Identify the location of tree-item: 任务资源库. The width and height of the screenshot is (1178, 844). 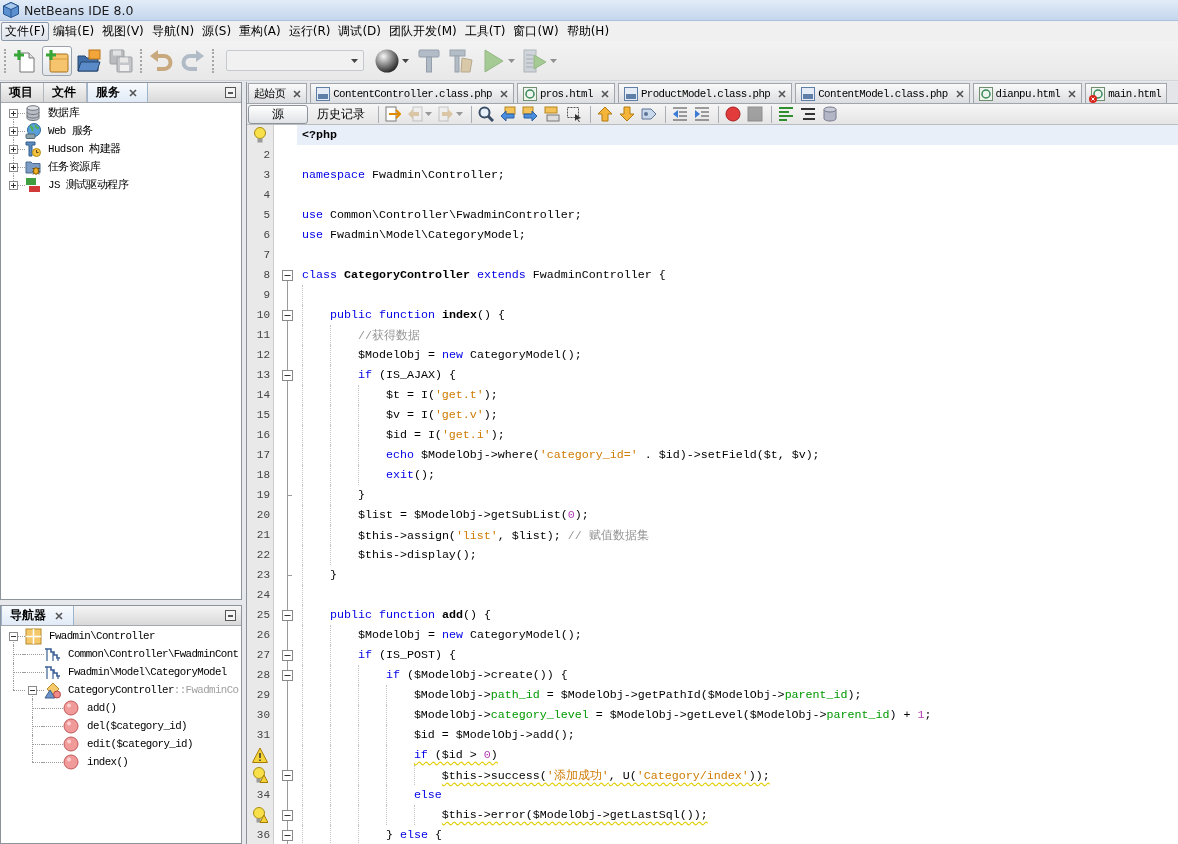
(74, 167).